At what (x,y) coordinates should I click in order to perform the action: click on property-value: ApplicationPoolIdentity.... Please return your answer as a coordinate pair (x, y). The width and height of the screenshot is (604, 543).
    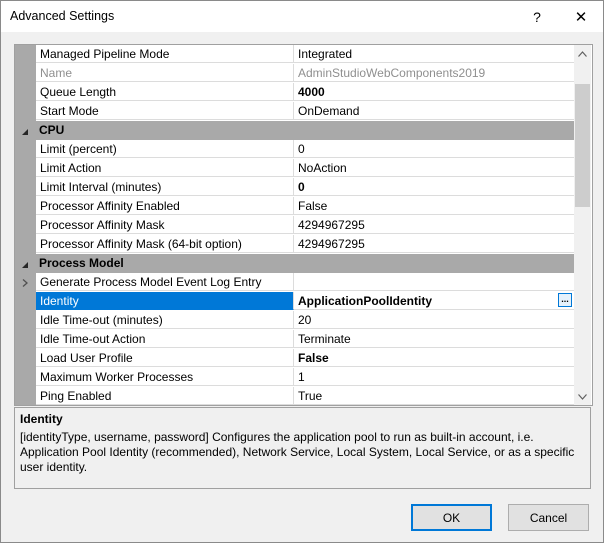
    Looking at the image, I should click on (434, 301).